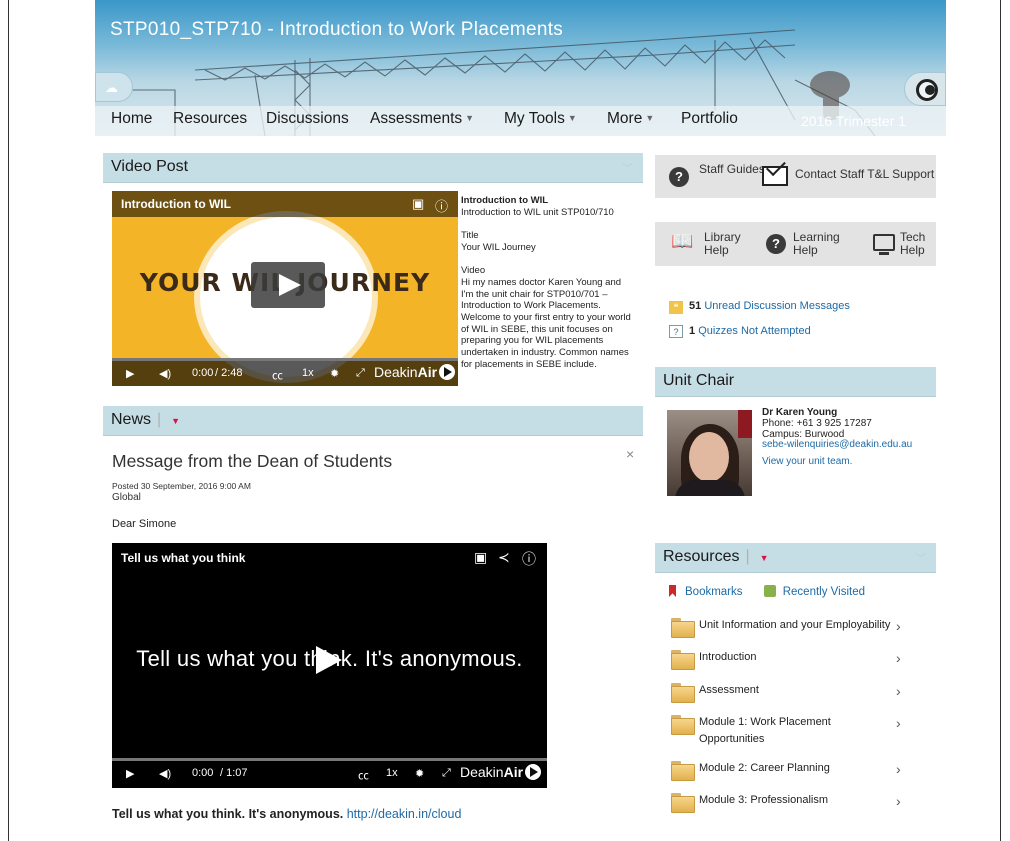 The height and width of the screenshot is (841, 1010). What do you see at coordinates (285, 372) in the screenshot?
I see `video-controls: ▶ ◀) 0:00 / 2:48 ㏄ 1x ✹ ⤢ DeakinAir` at bounding box center [285, 372].